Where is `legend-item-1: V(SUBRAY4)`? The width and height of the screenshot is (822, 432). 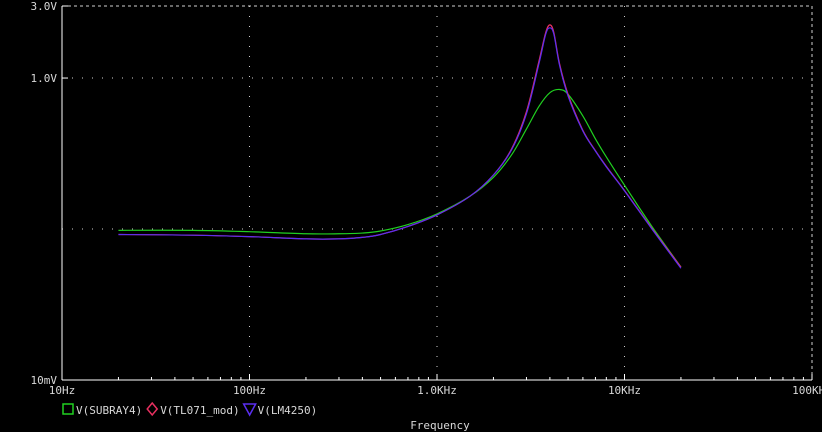
legend-item-1: V(SUBRAY4) is located at coordinates (102, 410).